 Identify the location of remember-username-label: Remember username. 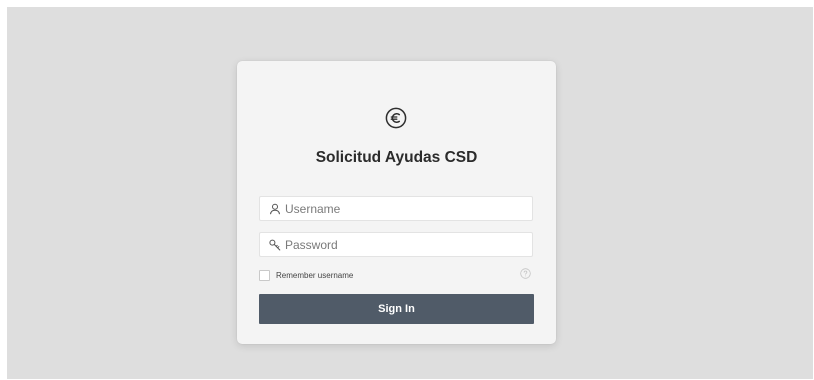
(314, 275).